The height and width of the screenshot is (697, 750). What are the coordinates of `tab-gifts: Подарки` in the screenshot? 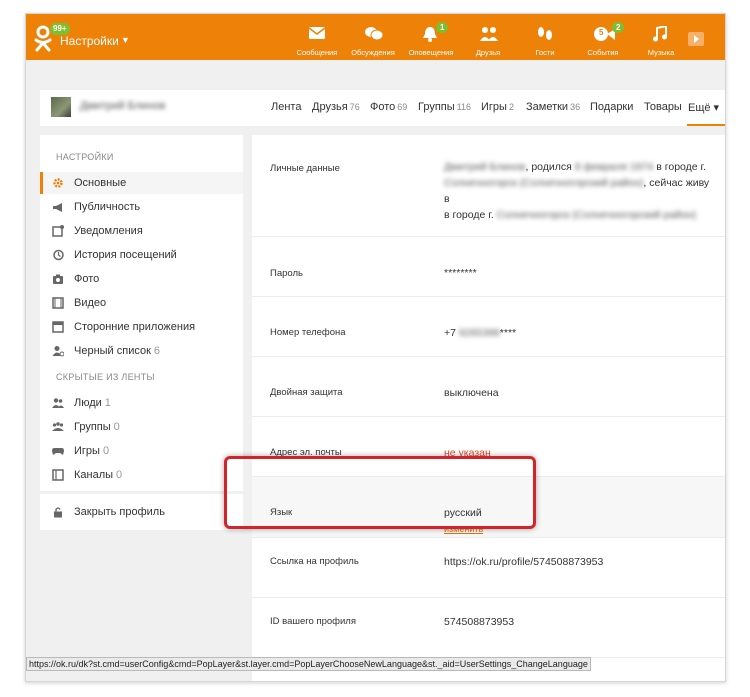 It's located at (611, 107).